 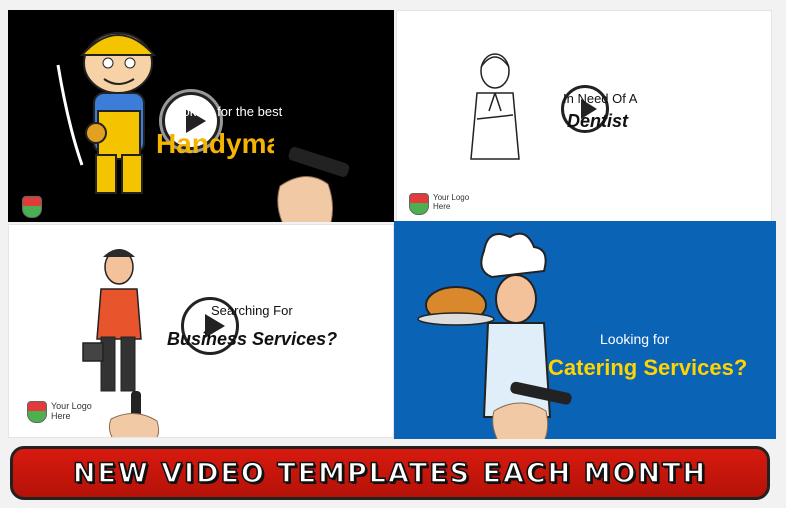 I want to click on tile-line2: Handyman, so click(x=215, y=143).